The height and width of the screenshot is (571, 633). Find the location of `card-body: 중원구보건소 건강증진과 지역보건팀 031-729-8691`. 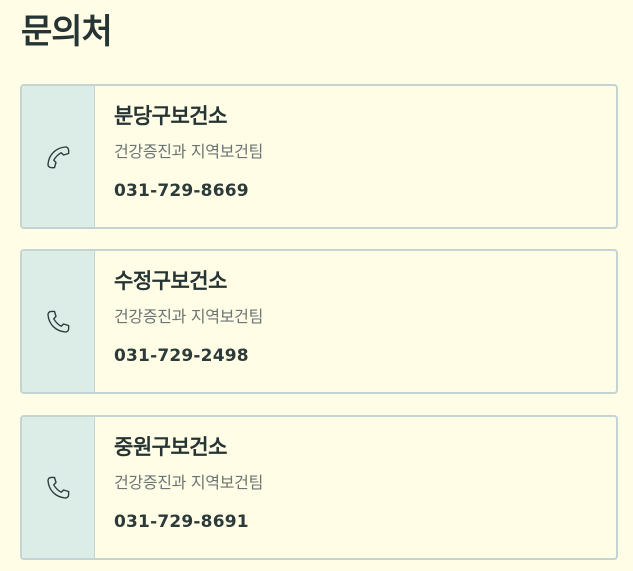

card-body: 중원구보건소 건강증진과 지역보건팀 031-729-8691 is located at coordinates (179, 487).